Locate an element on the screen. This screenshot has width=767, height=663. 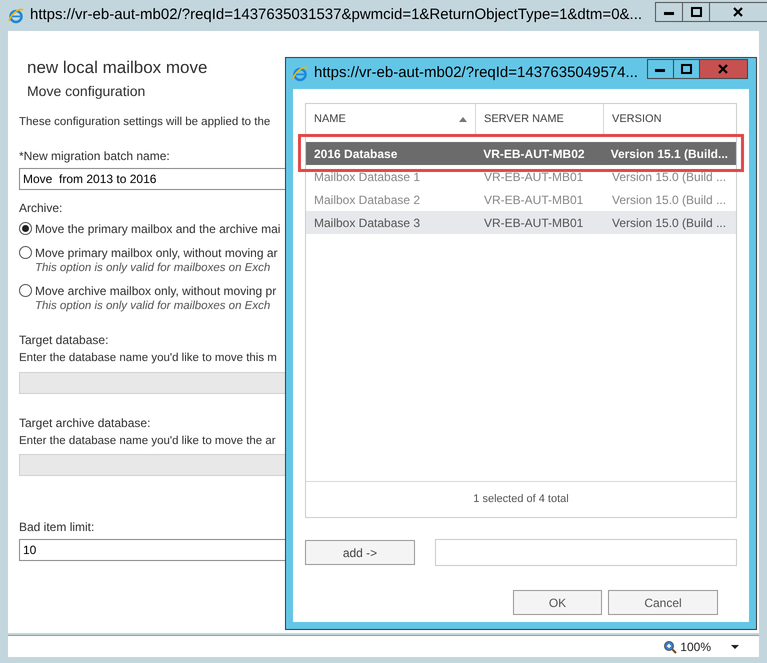
field-hint: Enter the database name you'd like to move the ar is located at coordinates (147, 441).